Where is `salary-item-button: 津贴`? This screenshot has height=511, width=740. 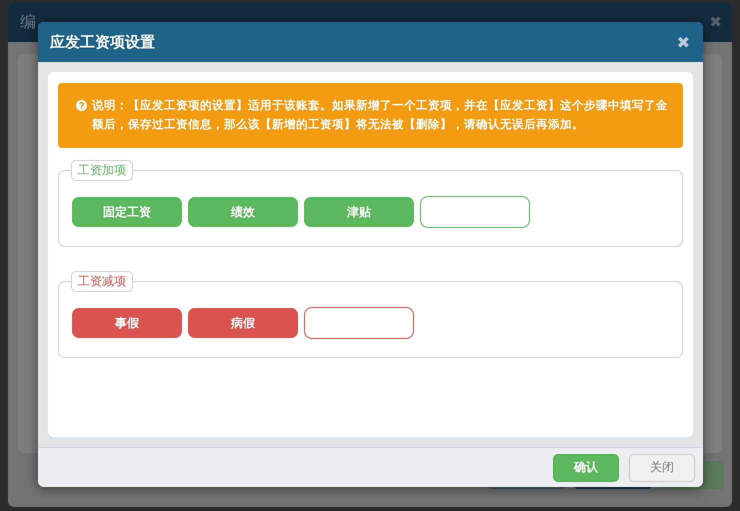 salary-item-button: 津贴 is located at coordinates (359, 212).